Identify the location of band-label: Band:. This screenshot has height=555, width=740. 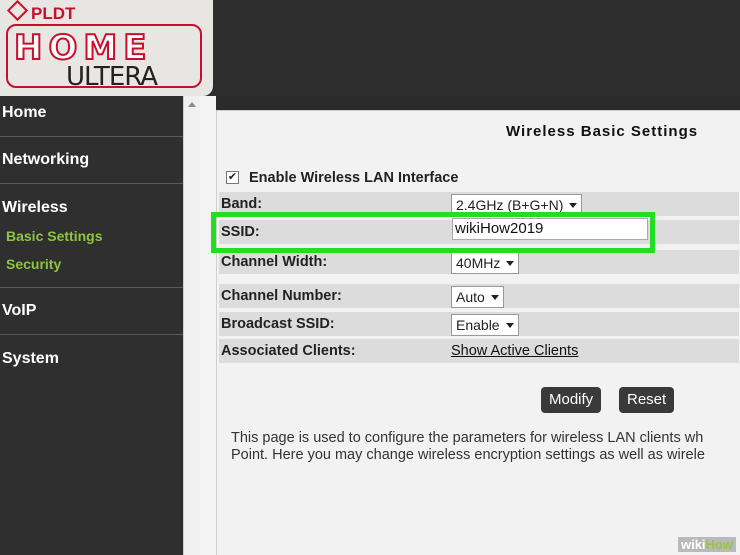
(242, 204).